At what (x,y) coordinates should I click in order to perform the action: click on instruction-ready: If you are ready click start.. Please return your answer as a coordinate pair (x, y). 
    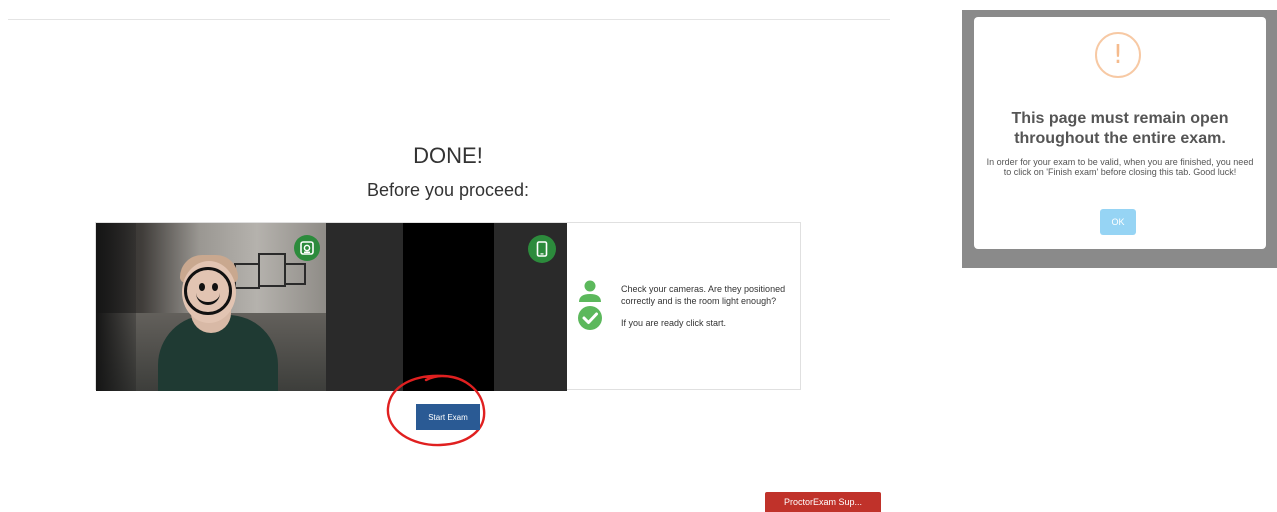
    Looking at the image, I should click on (674, 323).